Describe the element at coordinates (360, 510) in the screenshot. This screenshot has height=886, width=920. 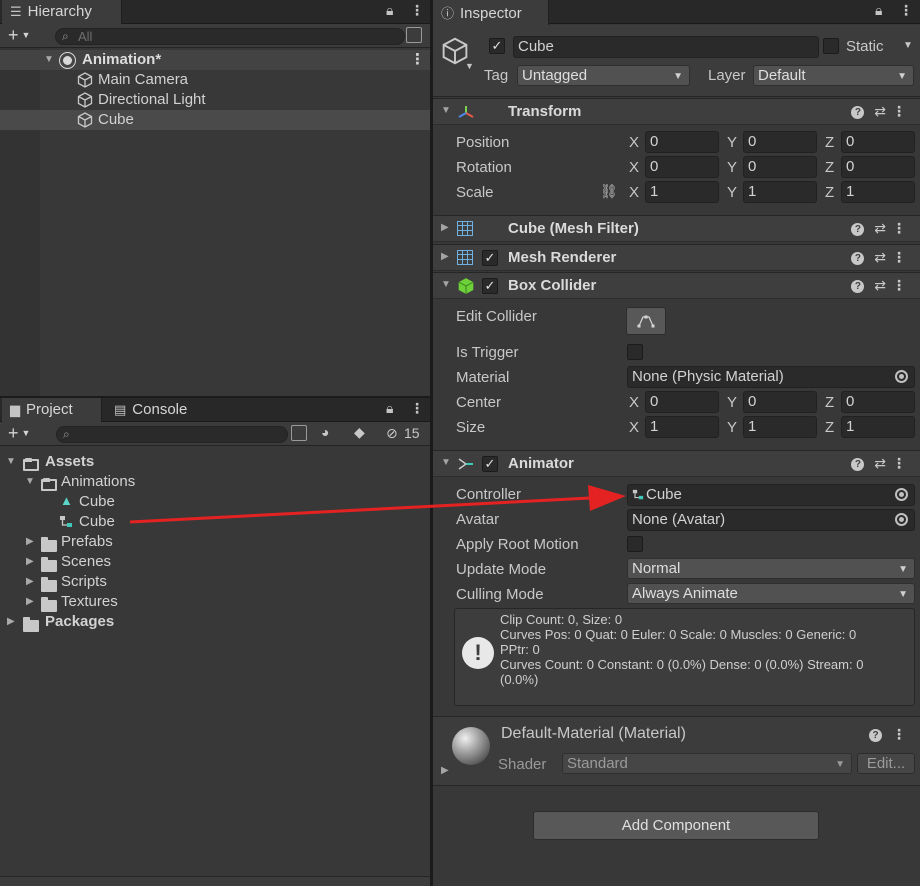
I see `annotation-arrow-shaft` at that location.